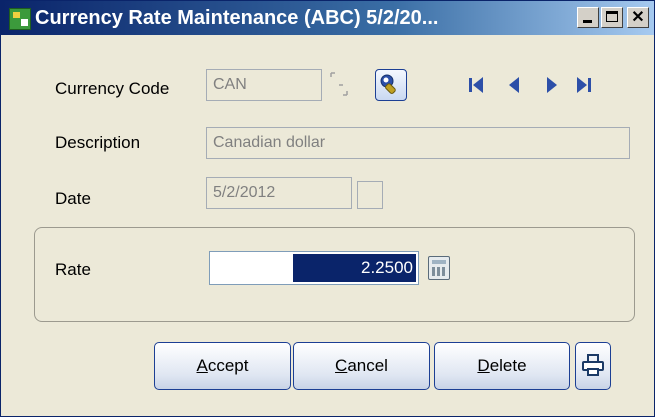 This screenshot has height=417, width=655. Describe the element at coordinates (587, 21) in the screenshot. I see `minimize-icon` at that location.